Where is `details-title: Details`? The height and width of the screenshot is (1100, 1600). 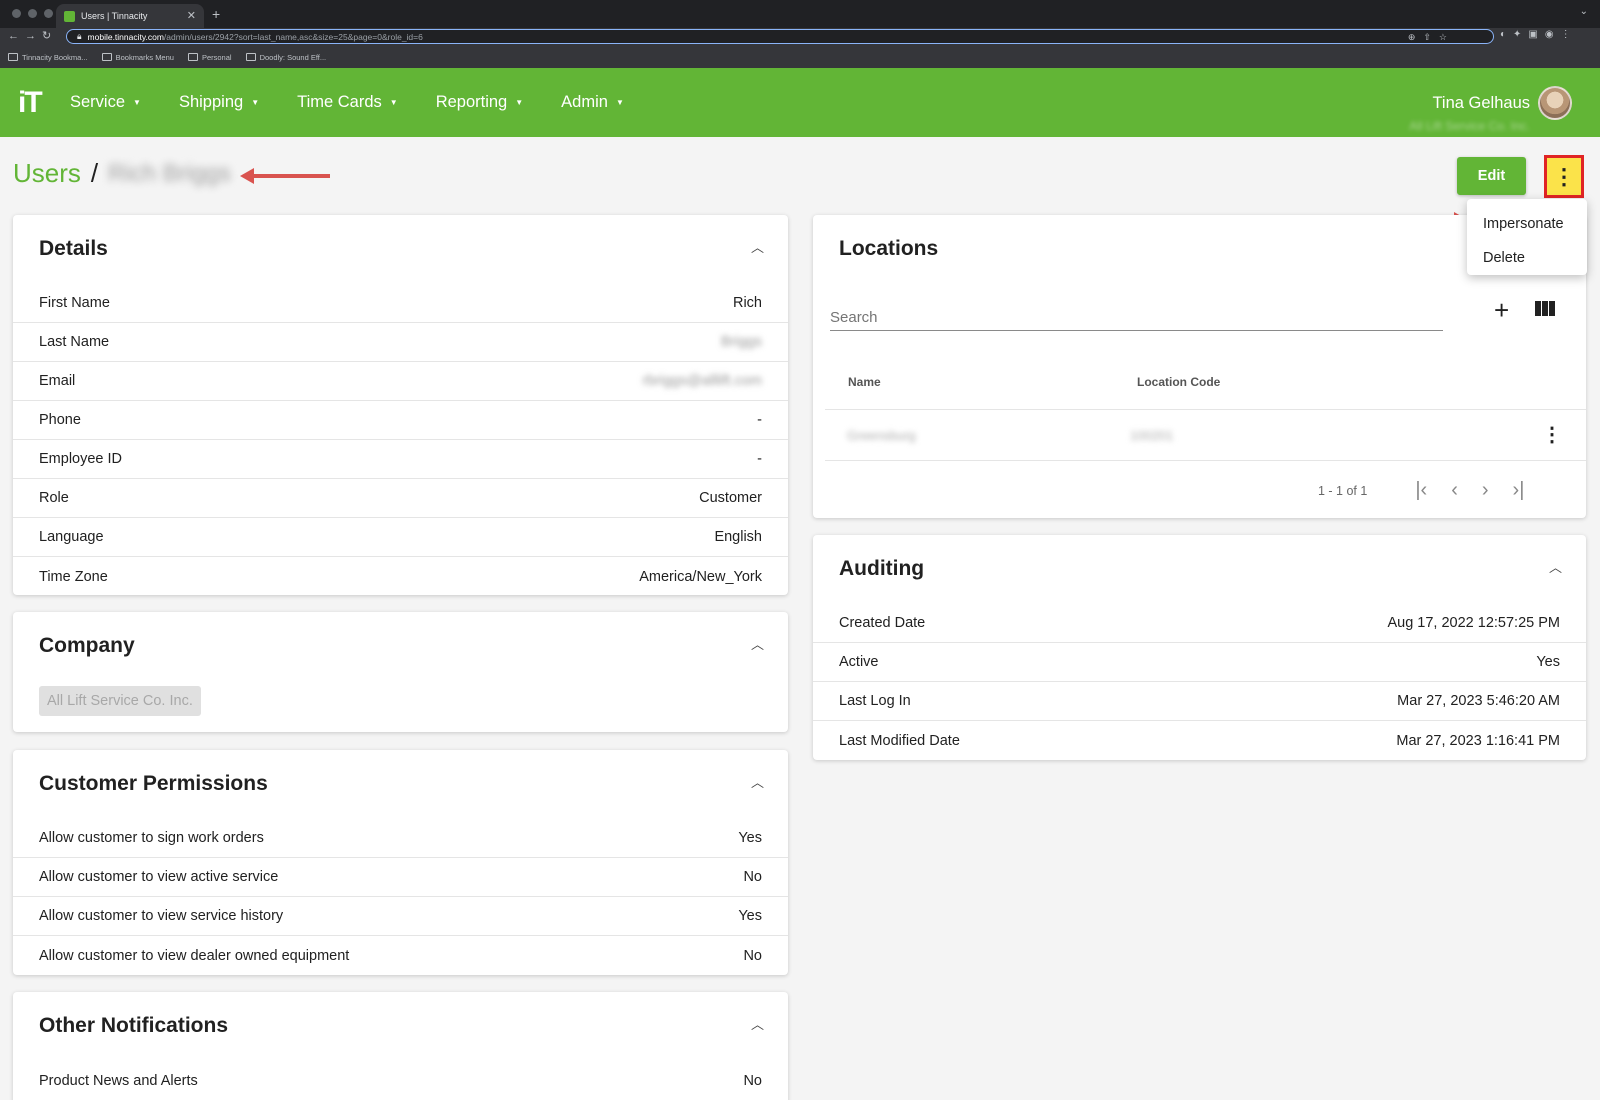 details-title: Details is located at coordinates (73, 248).